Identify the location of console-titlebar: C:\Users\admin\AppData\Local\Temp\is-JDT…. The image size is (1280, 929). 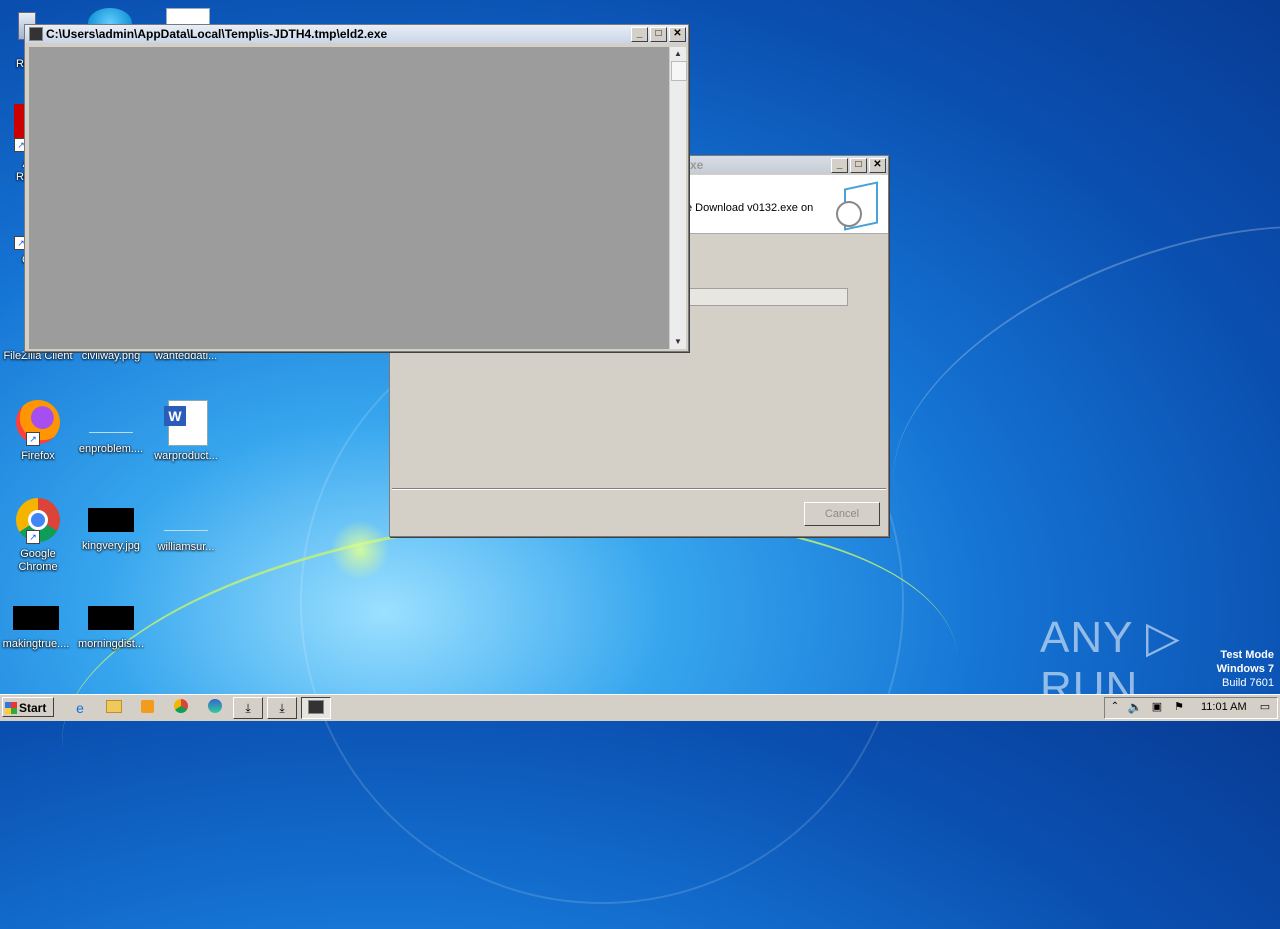
(356, 34).